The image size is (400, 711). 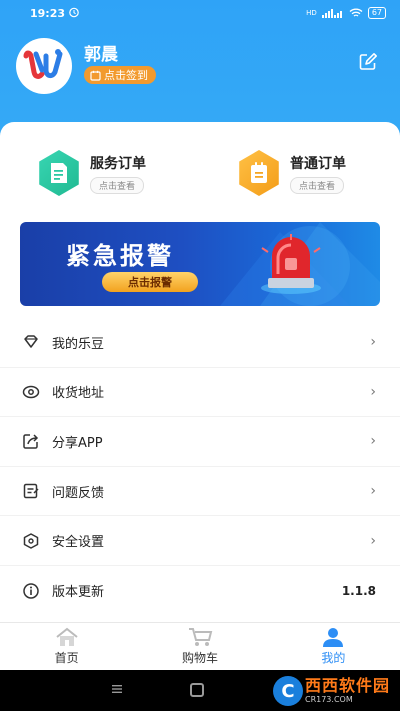 What do you see at coordinates (368, 62) in the screenshot?
I see `edit-icon` at bounding box center [368, 62].